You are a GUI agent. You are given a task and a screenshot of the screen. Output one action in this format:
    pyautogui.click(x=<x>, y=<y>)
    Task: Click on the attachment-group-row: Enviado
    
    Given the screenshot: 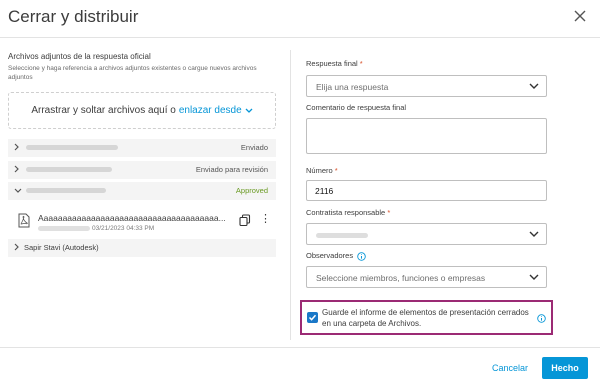 What is the action you would take?
    pyautogui.click(x=142, y=148)
    